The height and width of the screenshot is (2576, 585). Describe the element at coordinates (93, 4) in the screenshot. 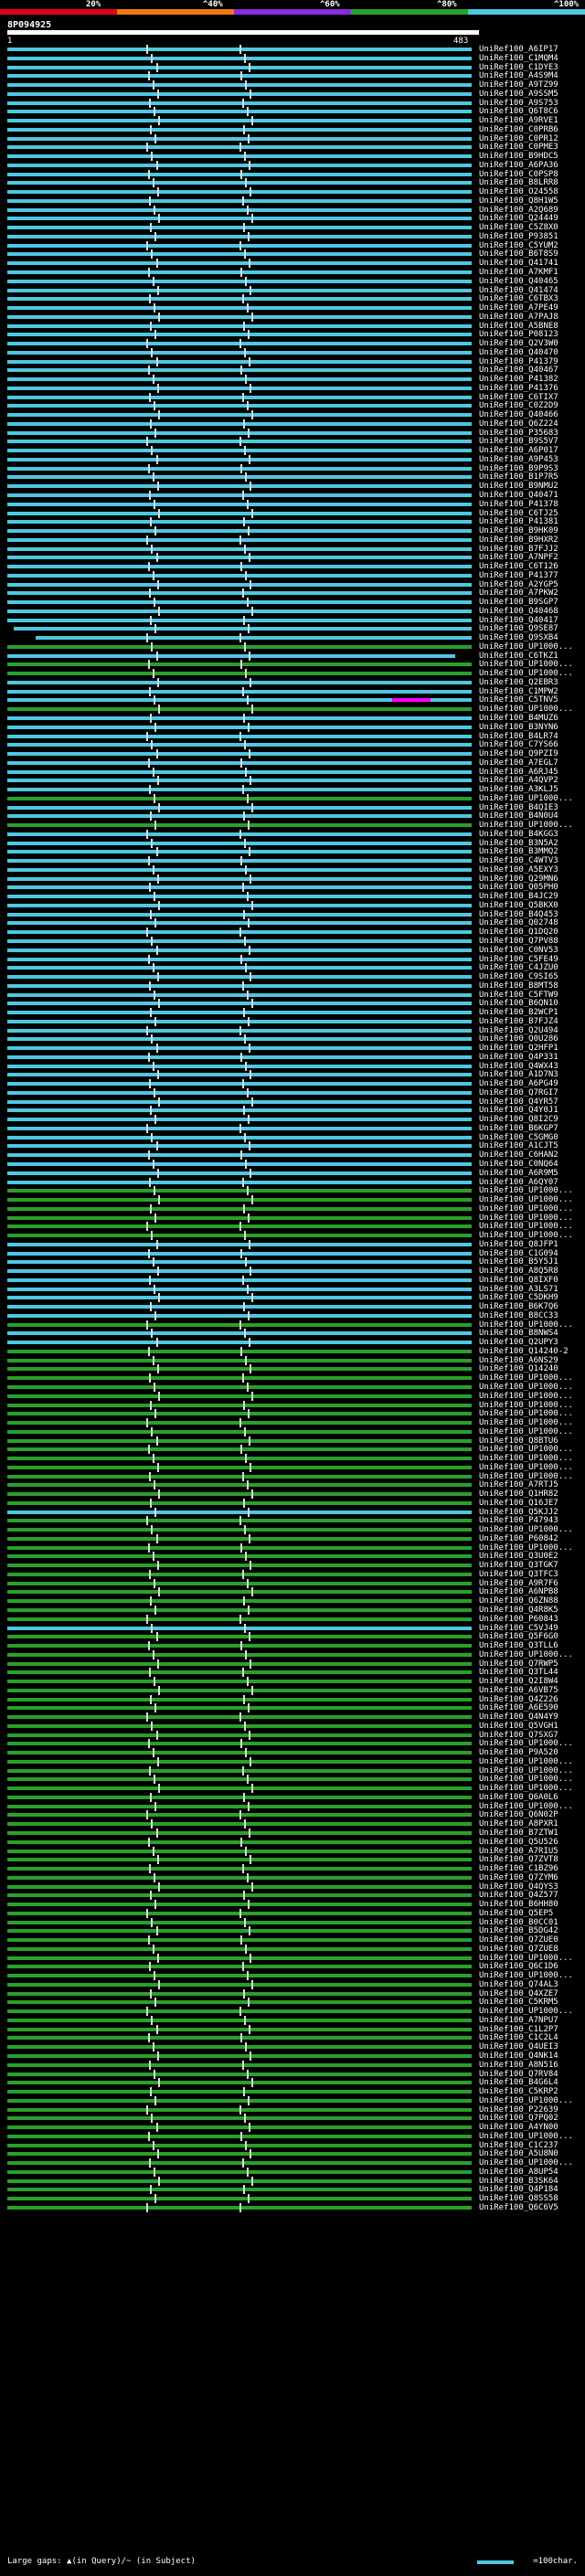

I see `scale-label: 20%` at that location.